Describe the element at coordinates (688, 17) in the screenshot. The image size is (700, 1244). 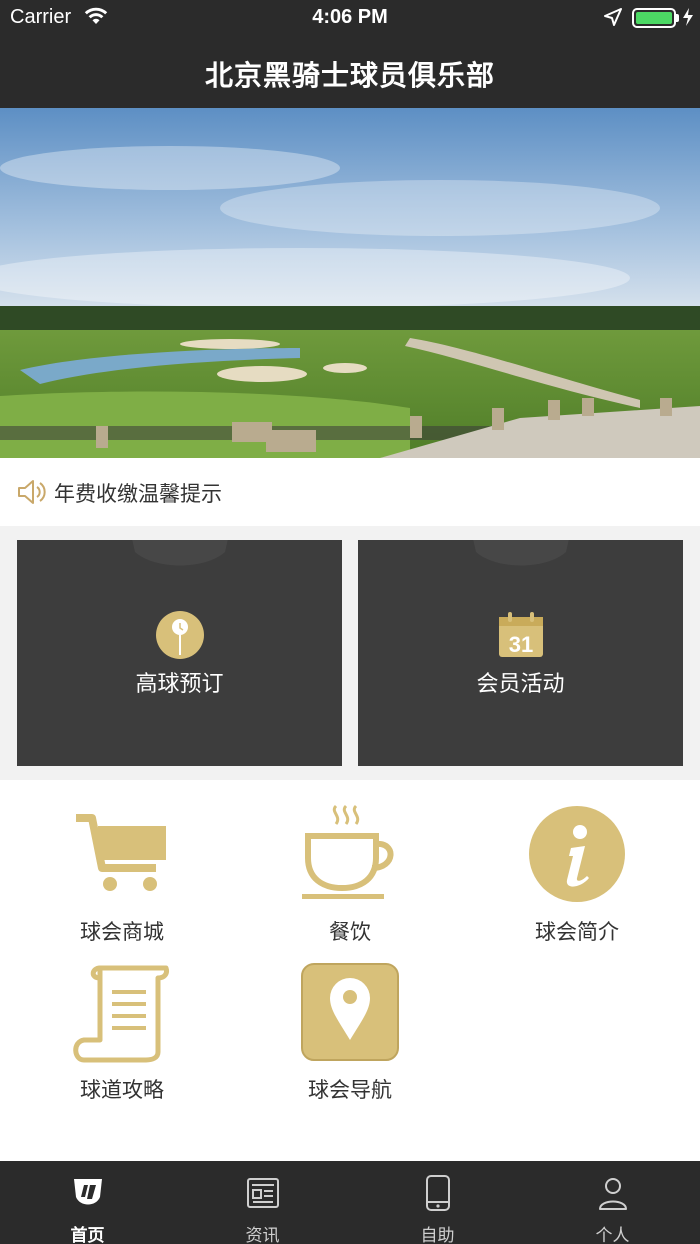
I see `charging-bolt-icon` at that location.